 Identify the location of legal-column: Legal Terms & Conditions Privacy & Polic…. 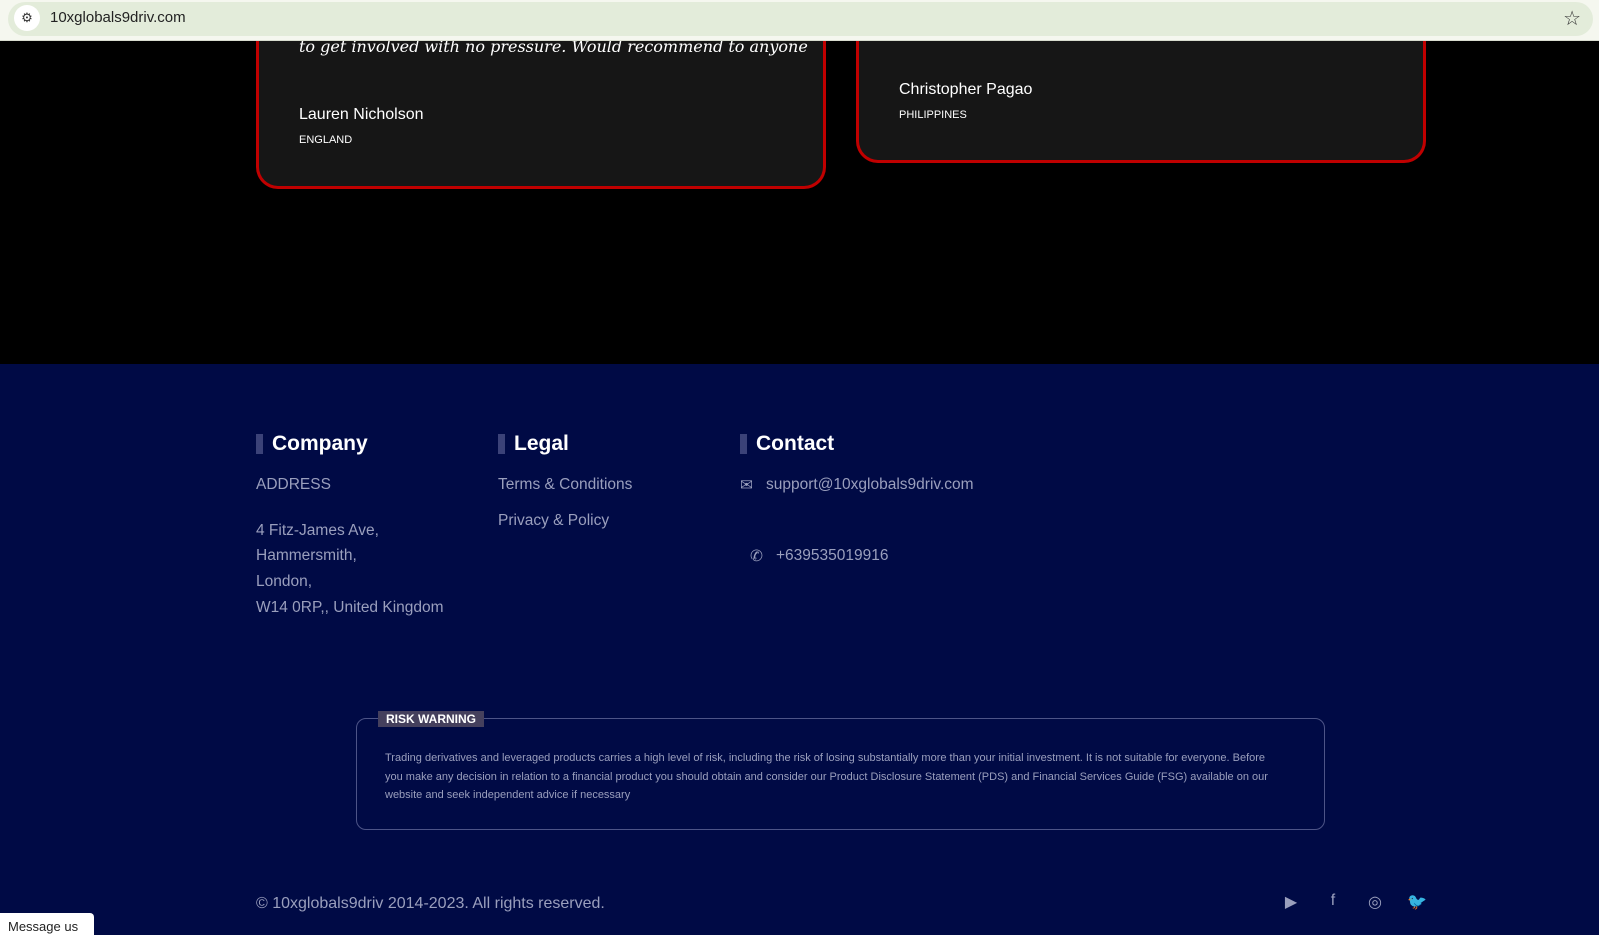
(565, 481).